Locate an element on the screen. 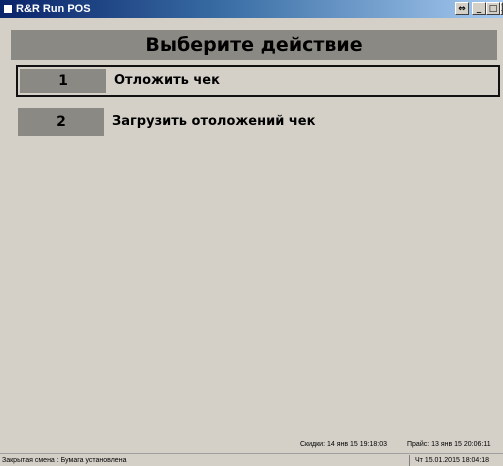  app-icon is located at coordinates (8, 9).